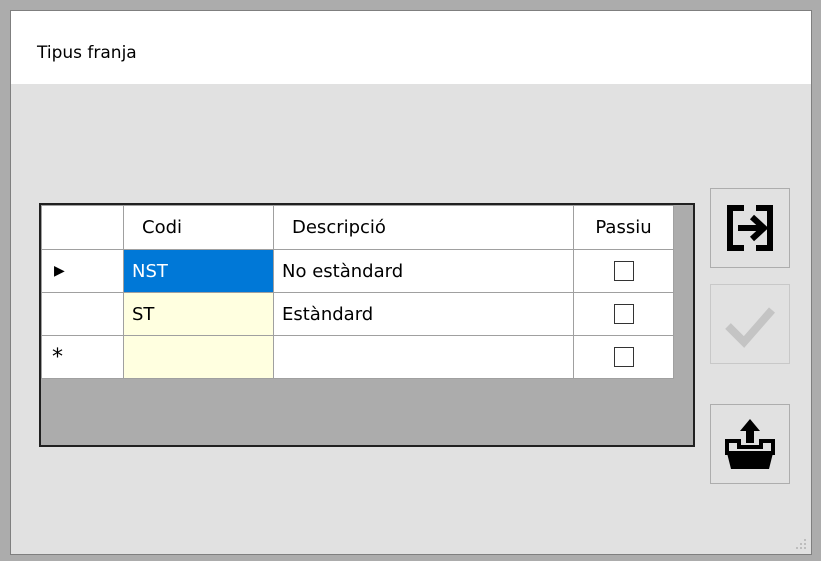 The width and height of the screenshot is (821, 561). Describe the element at coordinates (198, 314) in the screenshot. I see `code-cell: ST` at that location.